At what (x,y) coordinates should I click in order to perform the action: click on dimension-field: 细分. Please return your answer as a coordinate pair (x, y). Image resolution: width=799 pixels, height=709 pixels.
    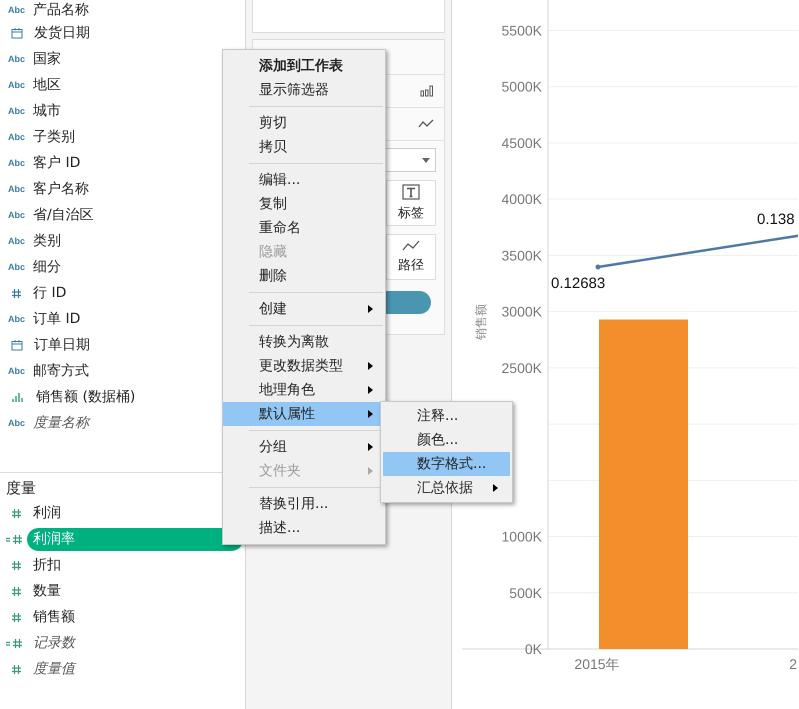
    Looking at the image, I should click on (47, 267).